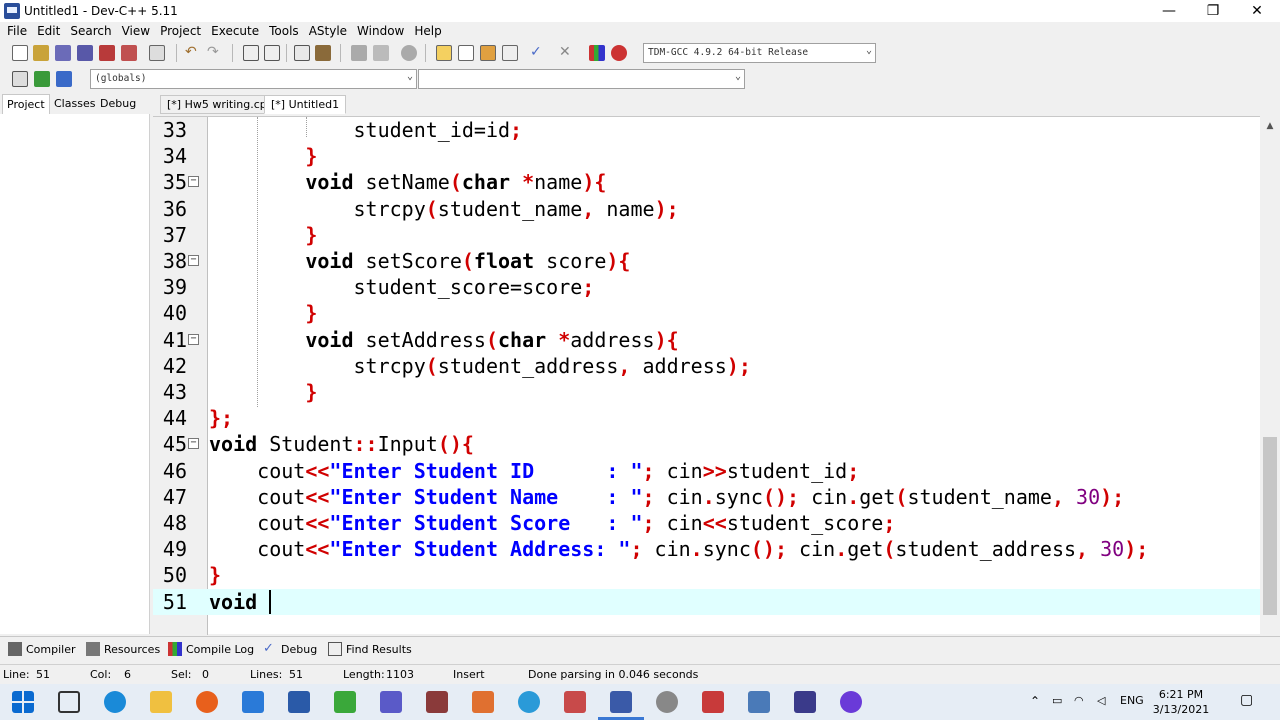 The image size is (1280, 720). What do you see at coordinates (597, 53) in the screenshot?
I see `profile-icon` at bounding box center [597, 53].